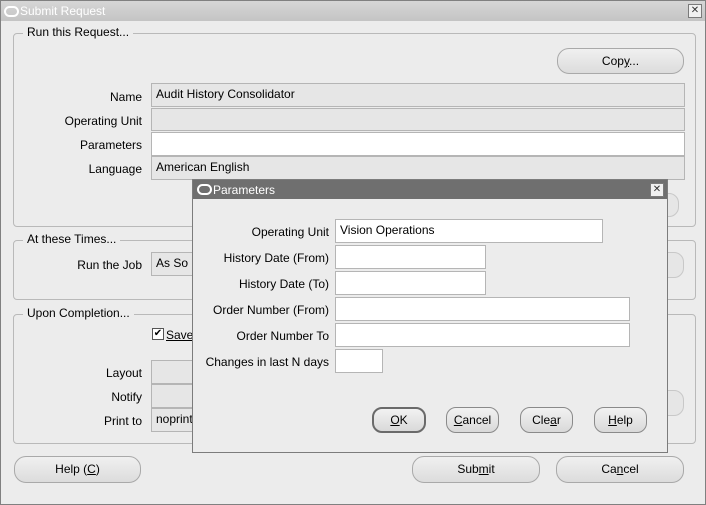 This screenshot has height=505, width=706. I want to click on name-field: Audit History Consolidator, so click(418, 95).